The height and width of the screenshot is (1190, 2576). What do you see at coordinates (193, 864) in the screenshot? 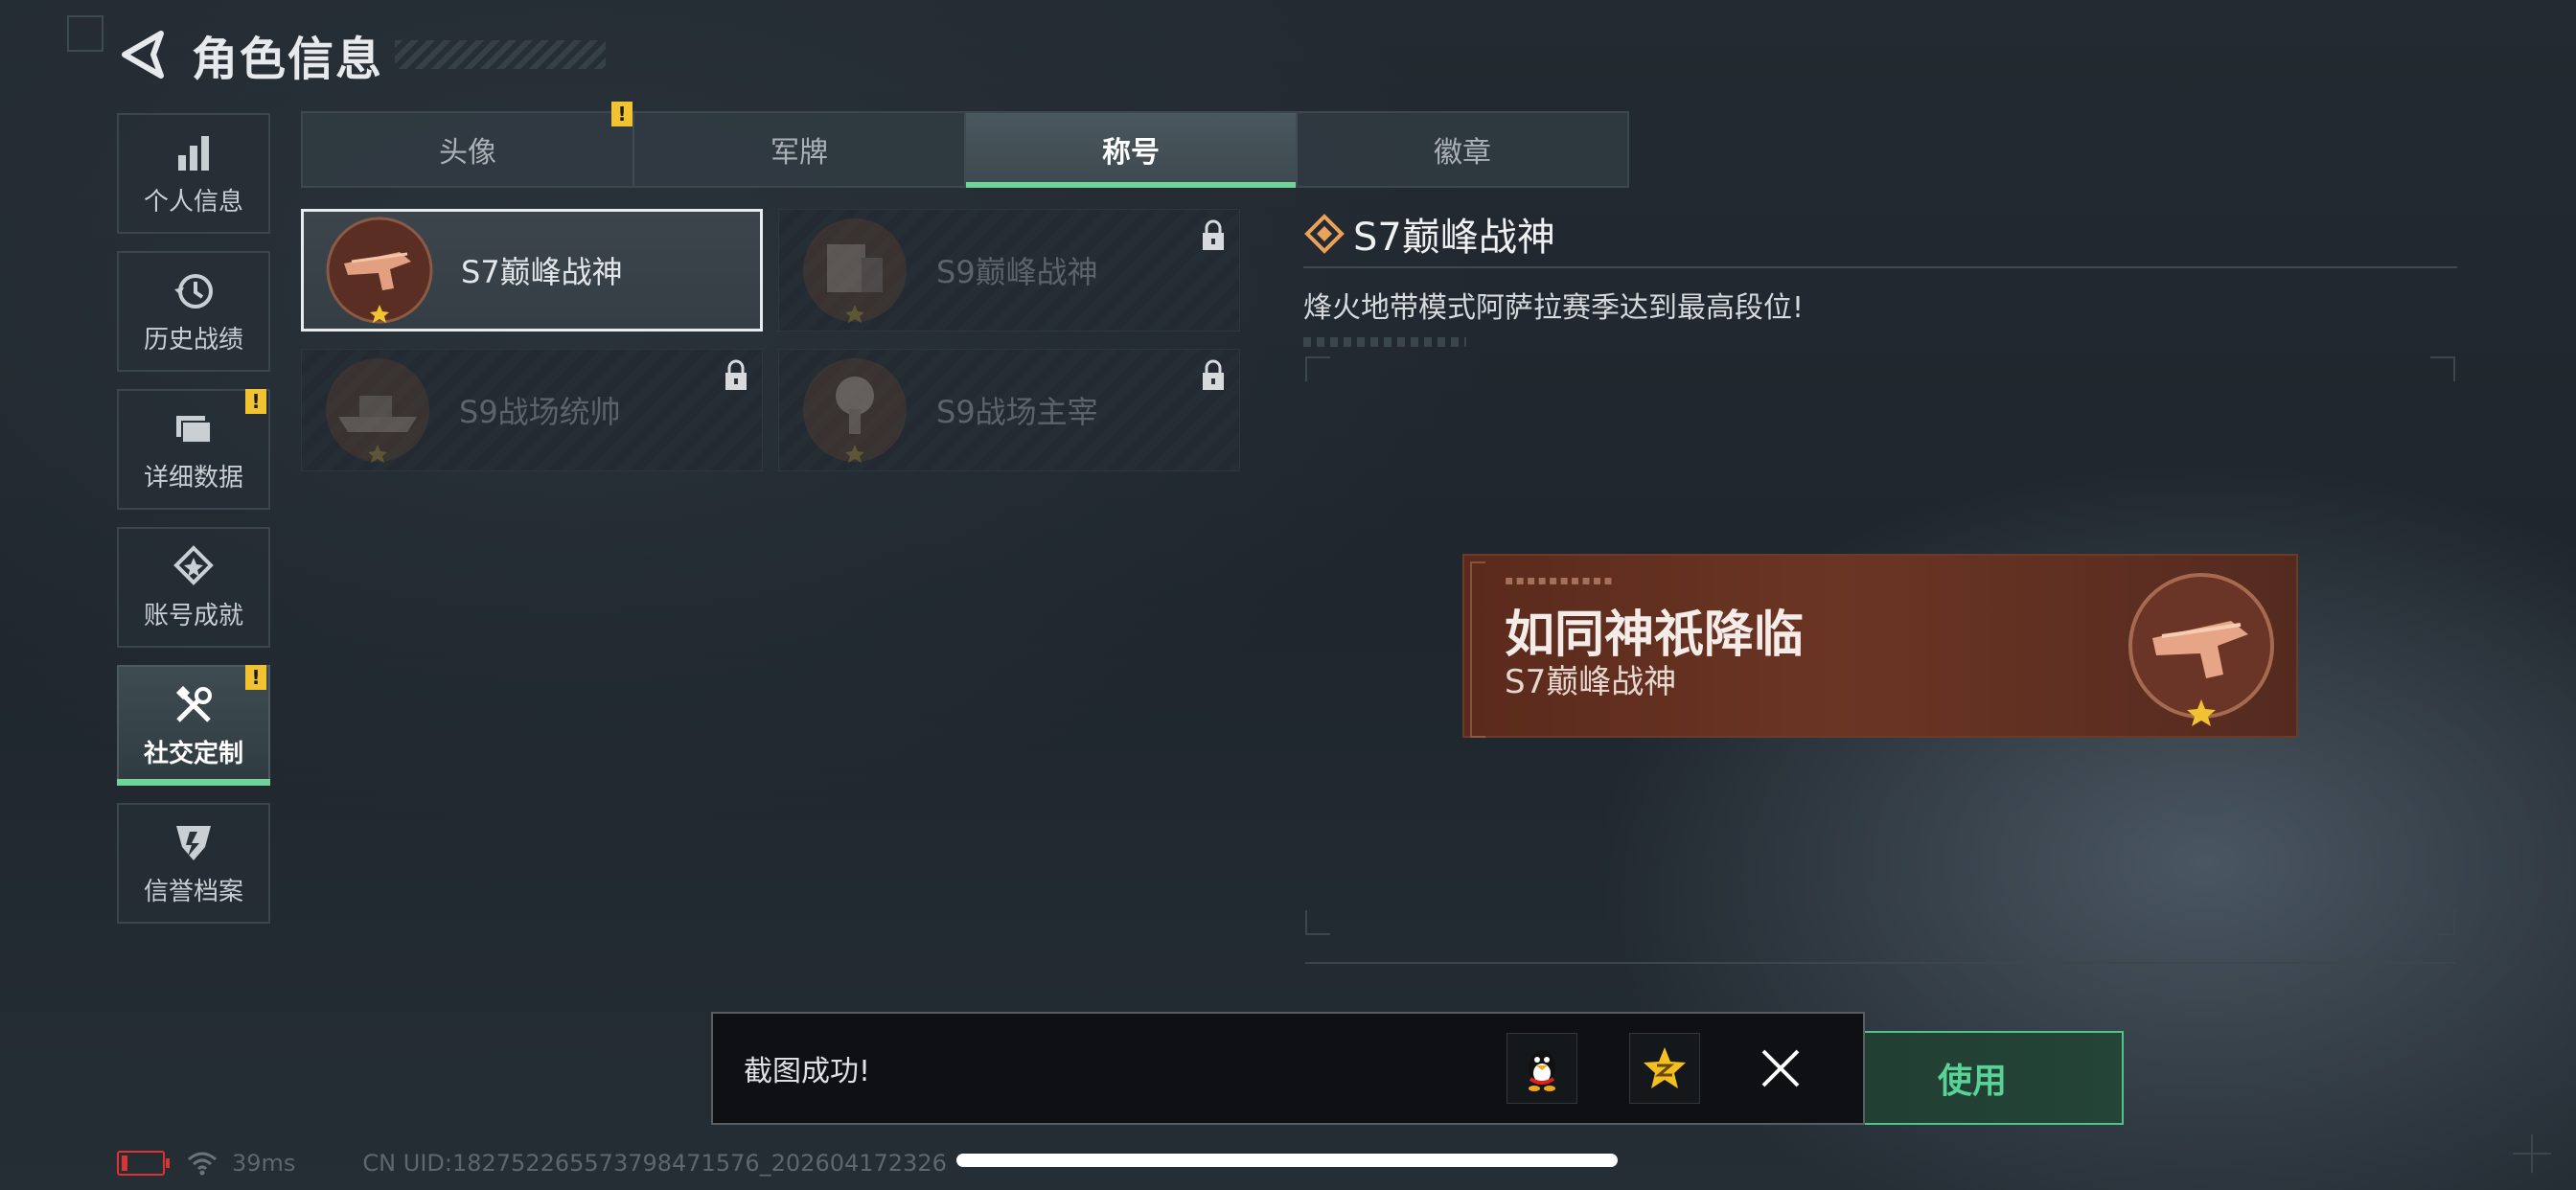
I see `sidebar-item-credit-record: 信誉档案` at bounding box center [193, 864].